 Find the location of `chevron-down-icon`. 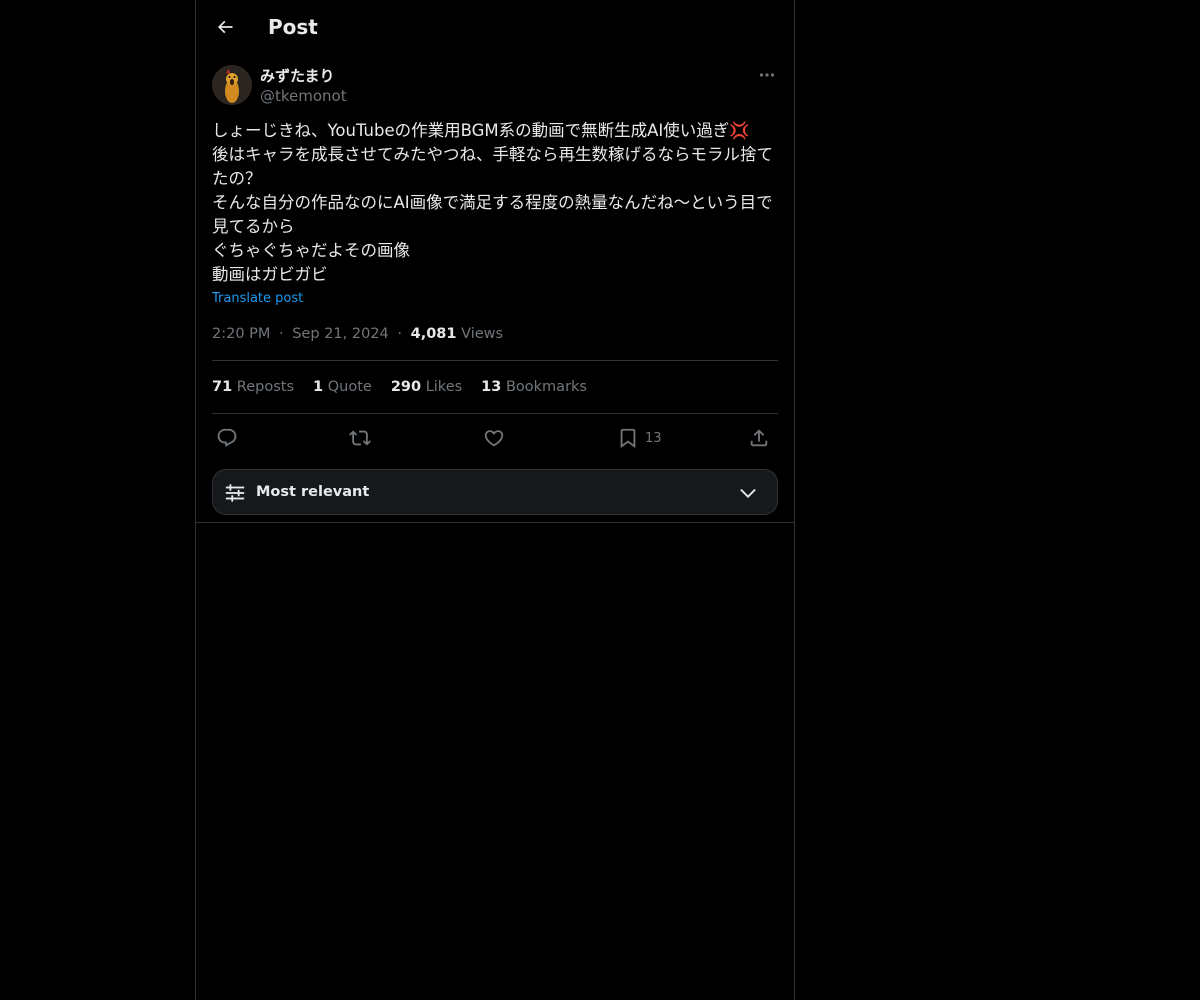

chevron-down-icon is located at coordinates (748, 493).